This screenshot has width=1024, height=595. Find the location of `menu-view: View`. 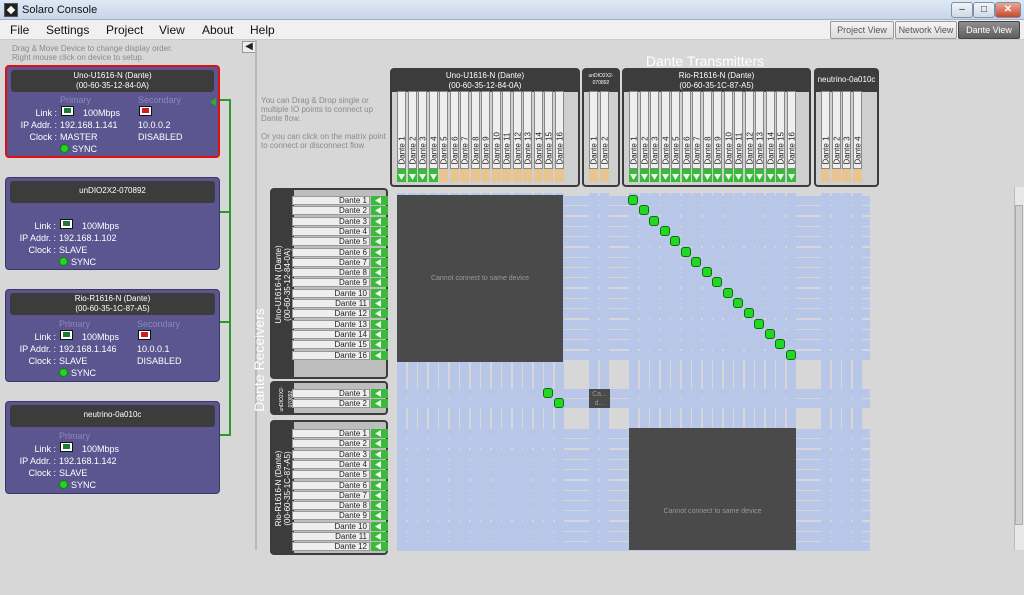

menu-view: View is located at coordinates (172, 30).